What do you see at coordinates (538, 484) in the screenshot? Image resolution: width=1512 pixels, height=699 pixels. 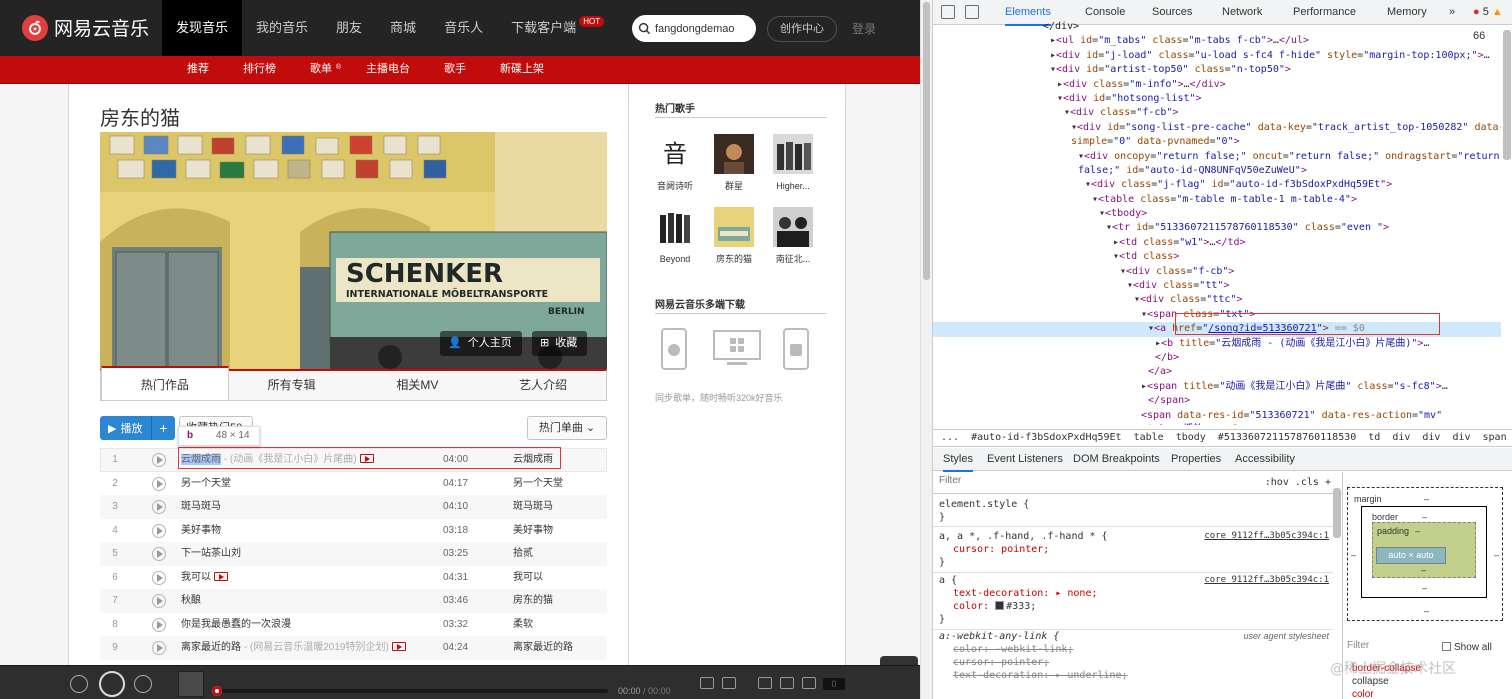 I see `song-album: 另一个天堂` at bounding box center [538, 484].